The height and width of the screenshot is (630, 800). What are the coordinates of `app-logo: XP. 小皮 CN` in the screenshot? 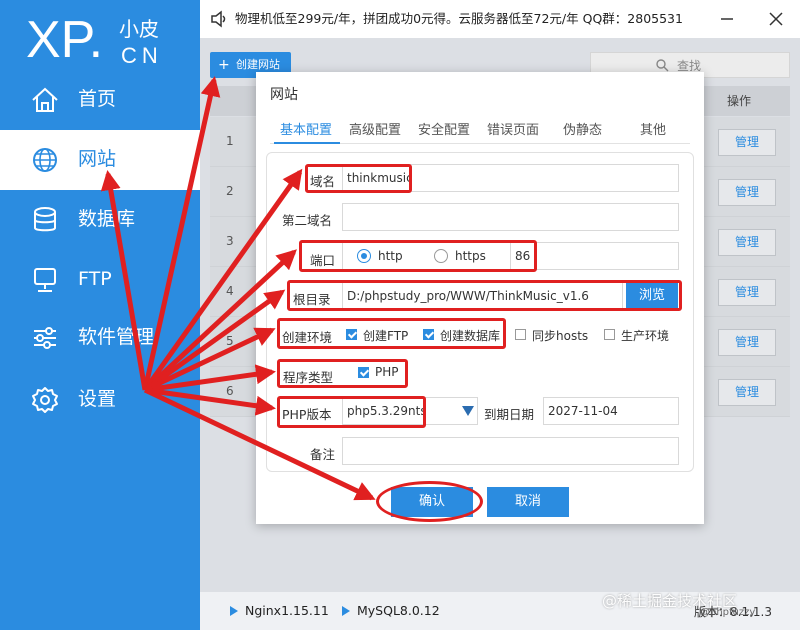 It's located at (111, 40).